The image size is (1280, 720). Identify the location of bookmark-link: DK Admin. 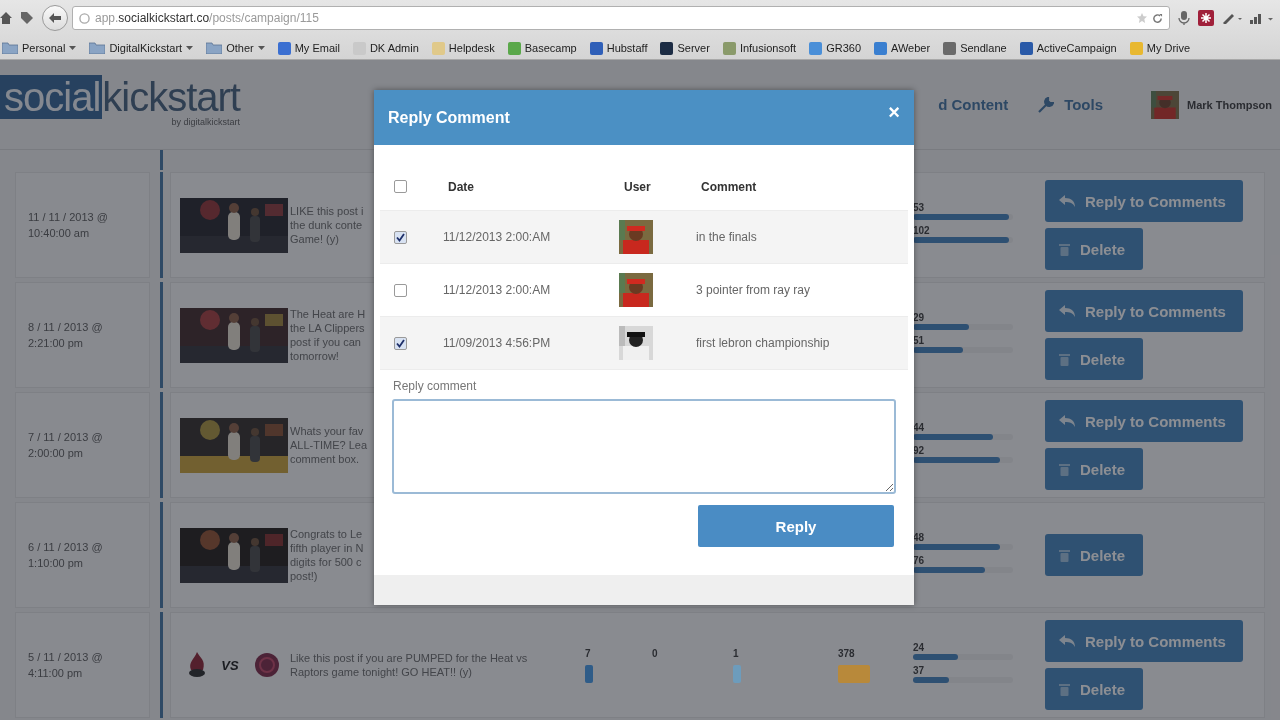
(385, 48).